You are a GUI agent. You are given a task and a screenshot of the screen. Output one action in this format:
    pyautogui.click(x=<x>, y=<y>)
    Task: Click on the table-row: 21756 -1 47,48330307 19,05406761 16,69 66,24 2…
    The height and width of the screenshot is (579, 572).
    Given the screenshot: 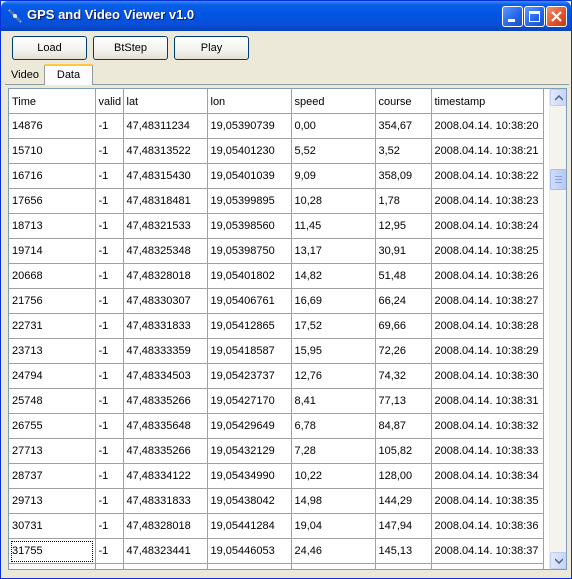 What is the action you would take?
    pyautogui.click(x=276, y=301)
    